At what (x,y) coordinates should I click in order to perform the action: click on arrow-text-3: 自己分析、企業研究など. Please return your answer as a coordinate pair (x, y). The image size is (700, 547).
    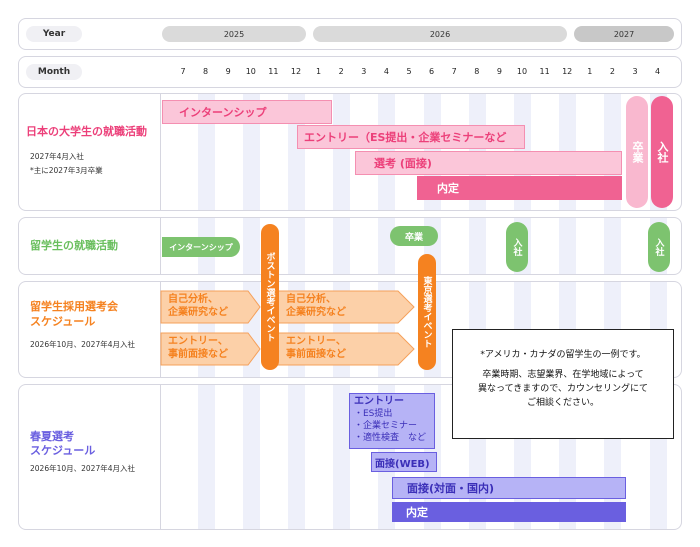
    Looking at the image, I should click on (316, 306).